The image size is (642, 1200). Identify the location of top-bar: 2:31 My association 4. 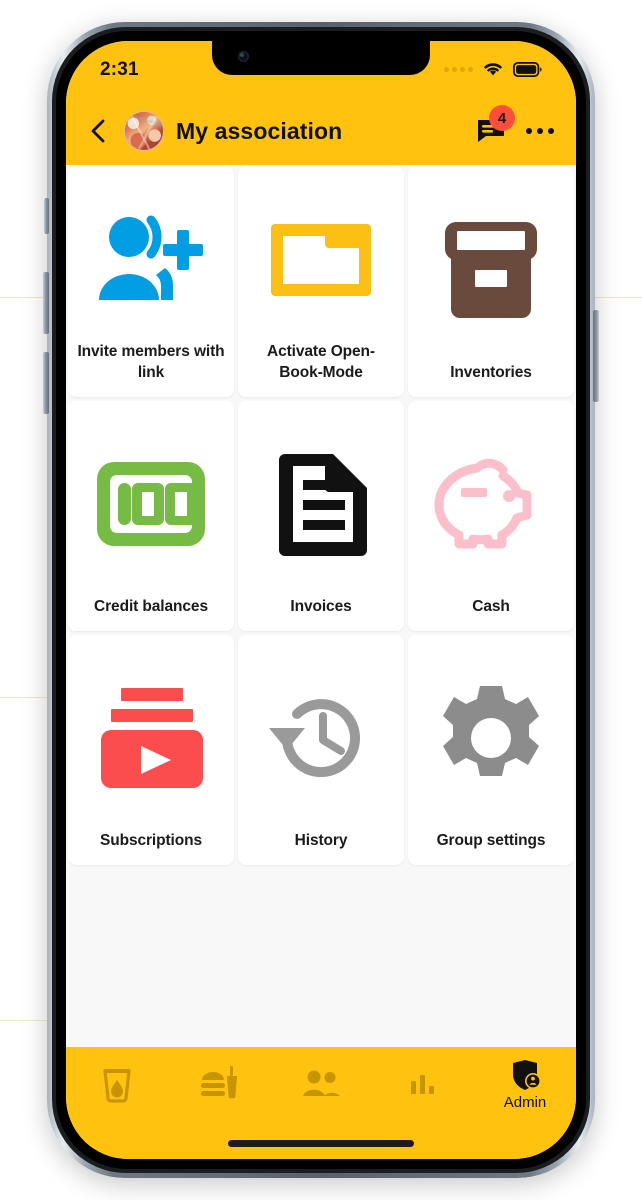
(321, 103).